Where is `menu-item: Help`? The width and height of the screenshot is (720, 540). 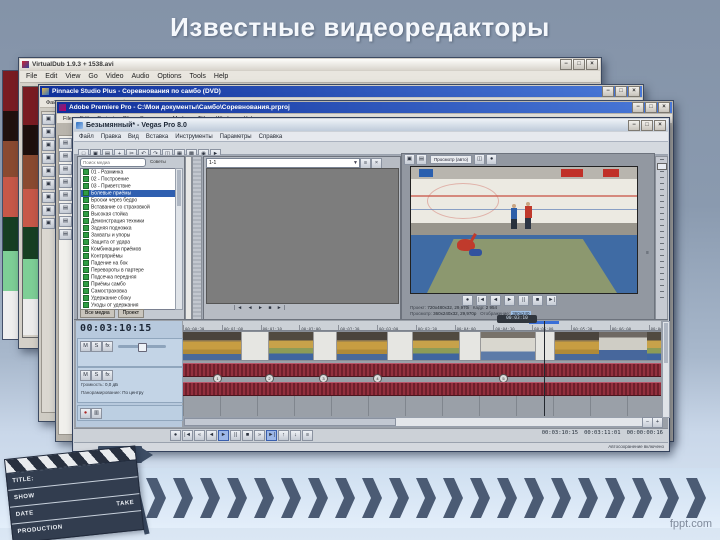
menu-item: Help is located at coordinates (221, 76).